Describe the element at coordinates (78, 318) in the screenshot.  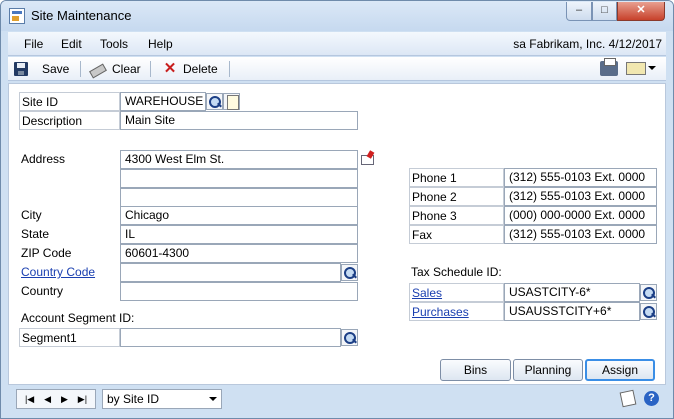
I see `account-segment-header: Account Segment ID:` at that location.